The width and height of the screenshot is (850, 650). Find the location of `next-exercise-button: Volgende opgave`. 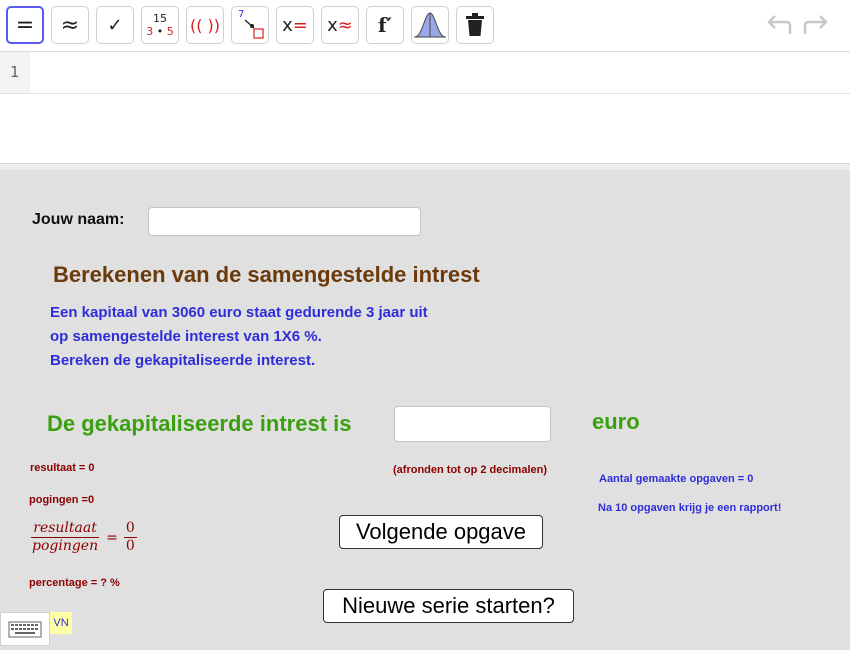

next-exercise-button: Volgende opgave is located at coordinates (441, 532).